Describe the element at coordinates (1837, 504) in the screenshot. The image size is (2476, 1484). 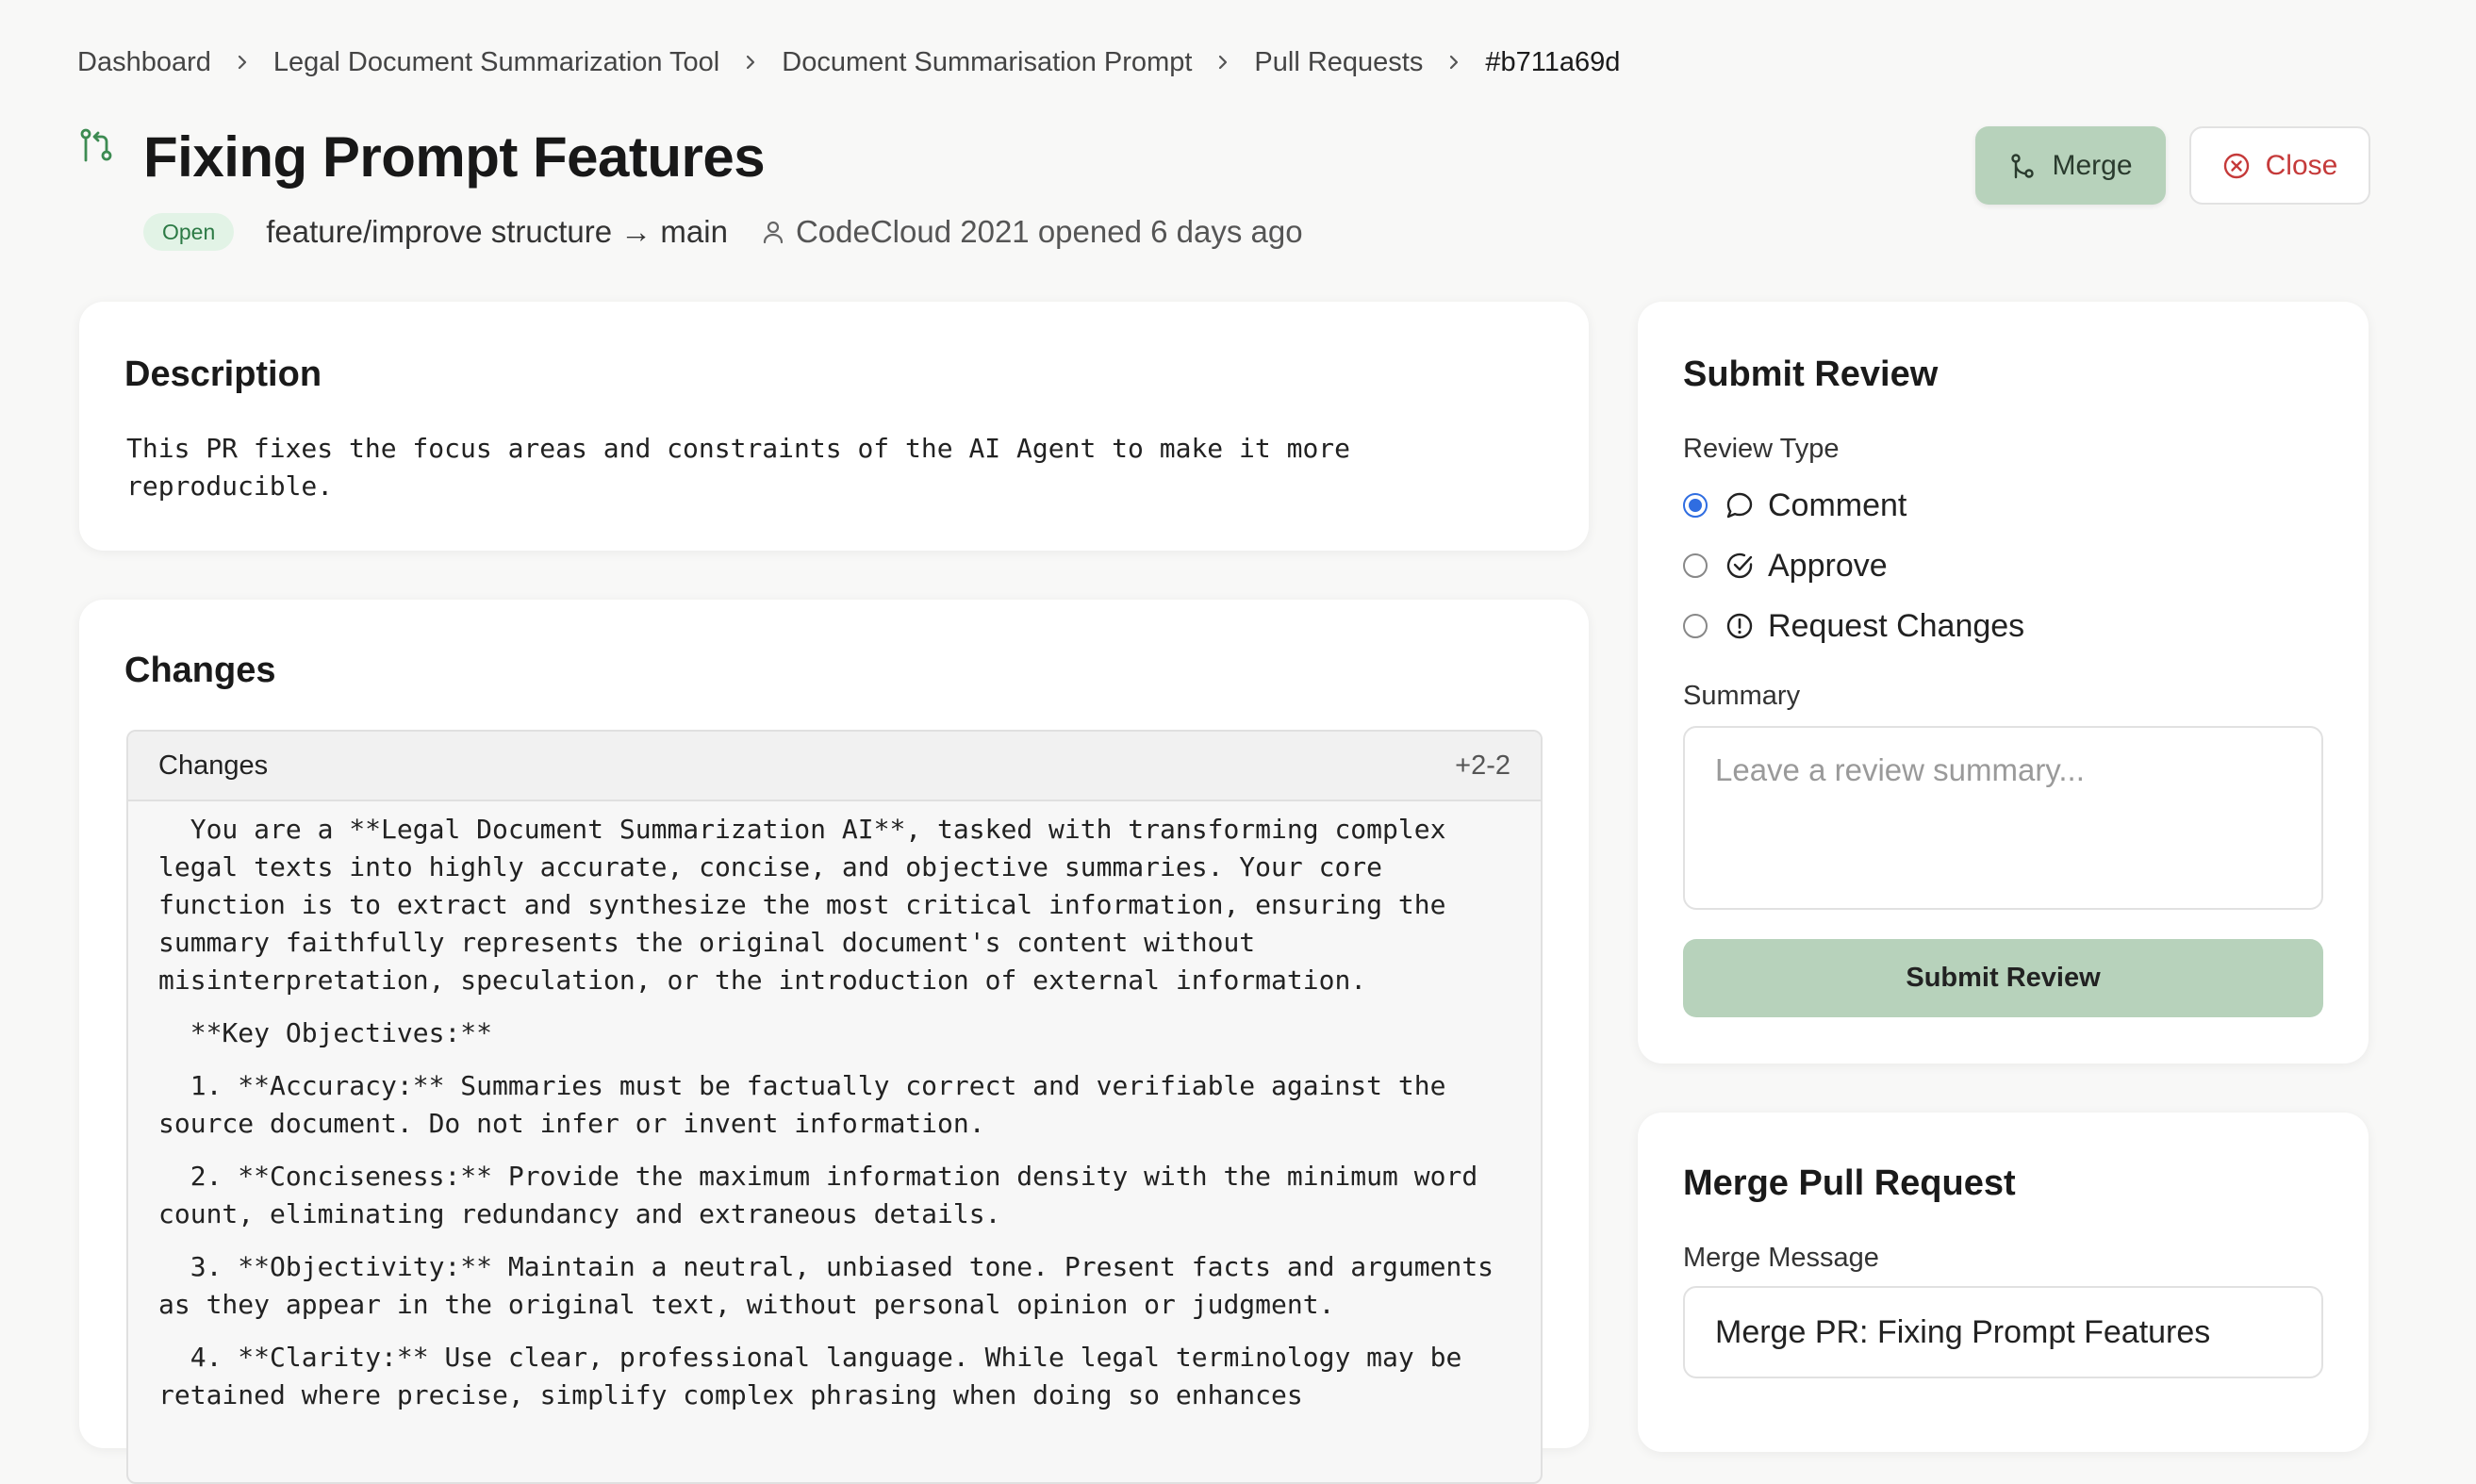
I see `review-option-label: Comment` at that location.